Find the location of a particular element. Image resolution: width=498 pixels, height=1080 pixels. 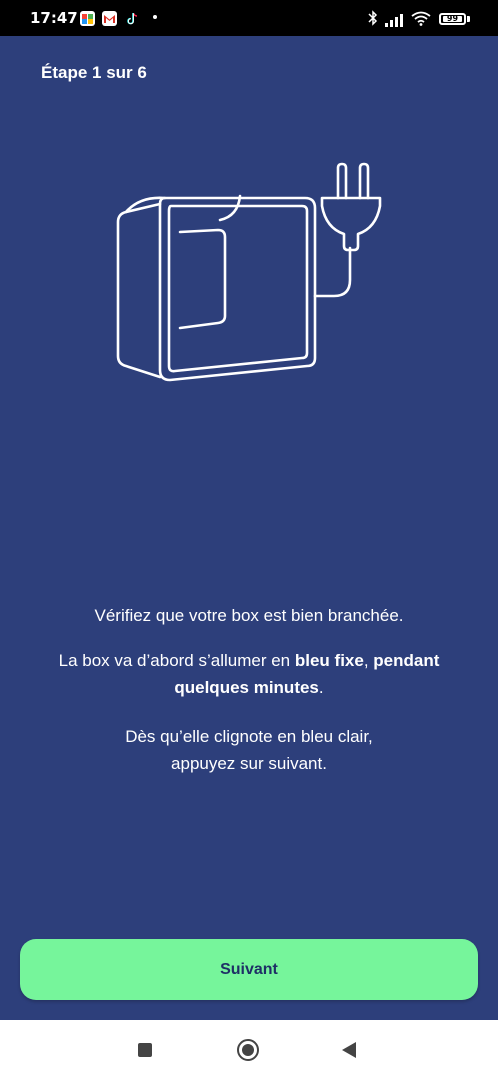

wifi-icon is located at coordinates (421, 20).